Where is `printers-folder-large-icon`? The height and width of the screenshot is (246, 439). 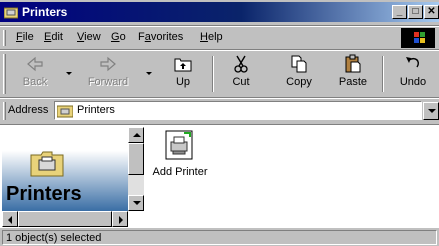 printers-folder-large-icon is located at coordinates (47, 164).